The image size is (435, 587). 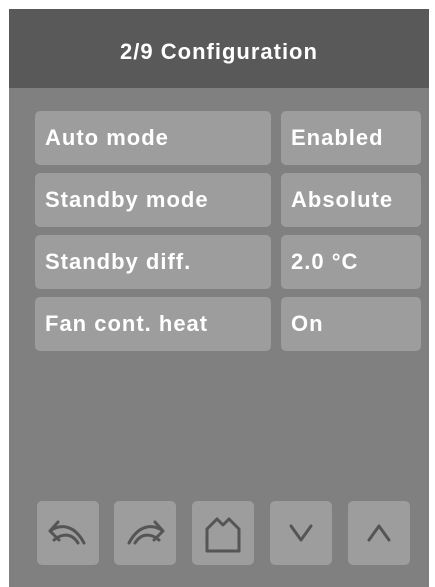 I want to click on setting-value-auto-mode: Enabled, so click(x=351, y=138).